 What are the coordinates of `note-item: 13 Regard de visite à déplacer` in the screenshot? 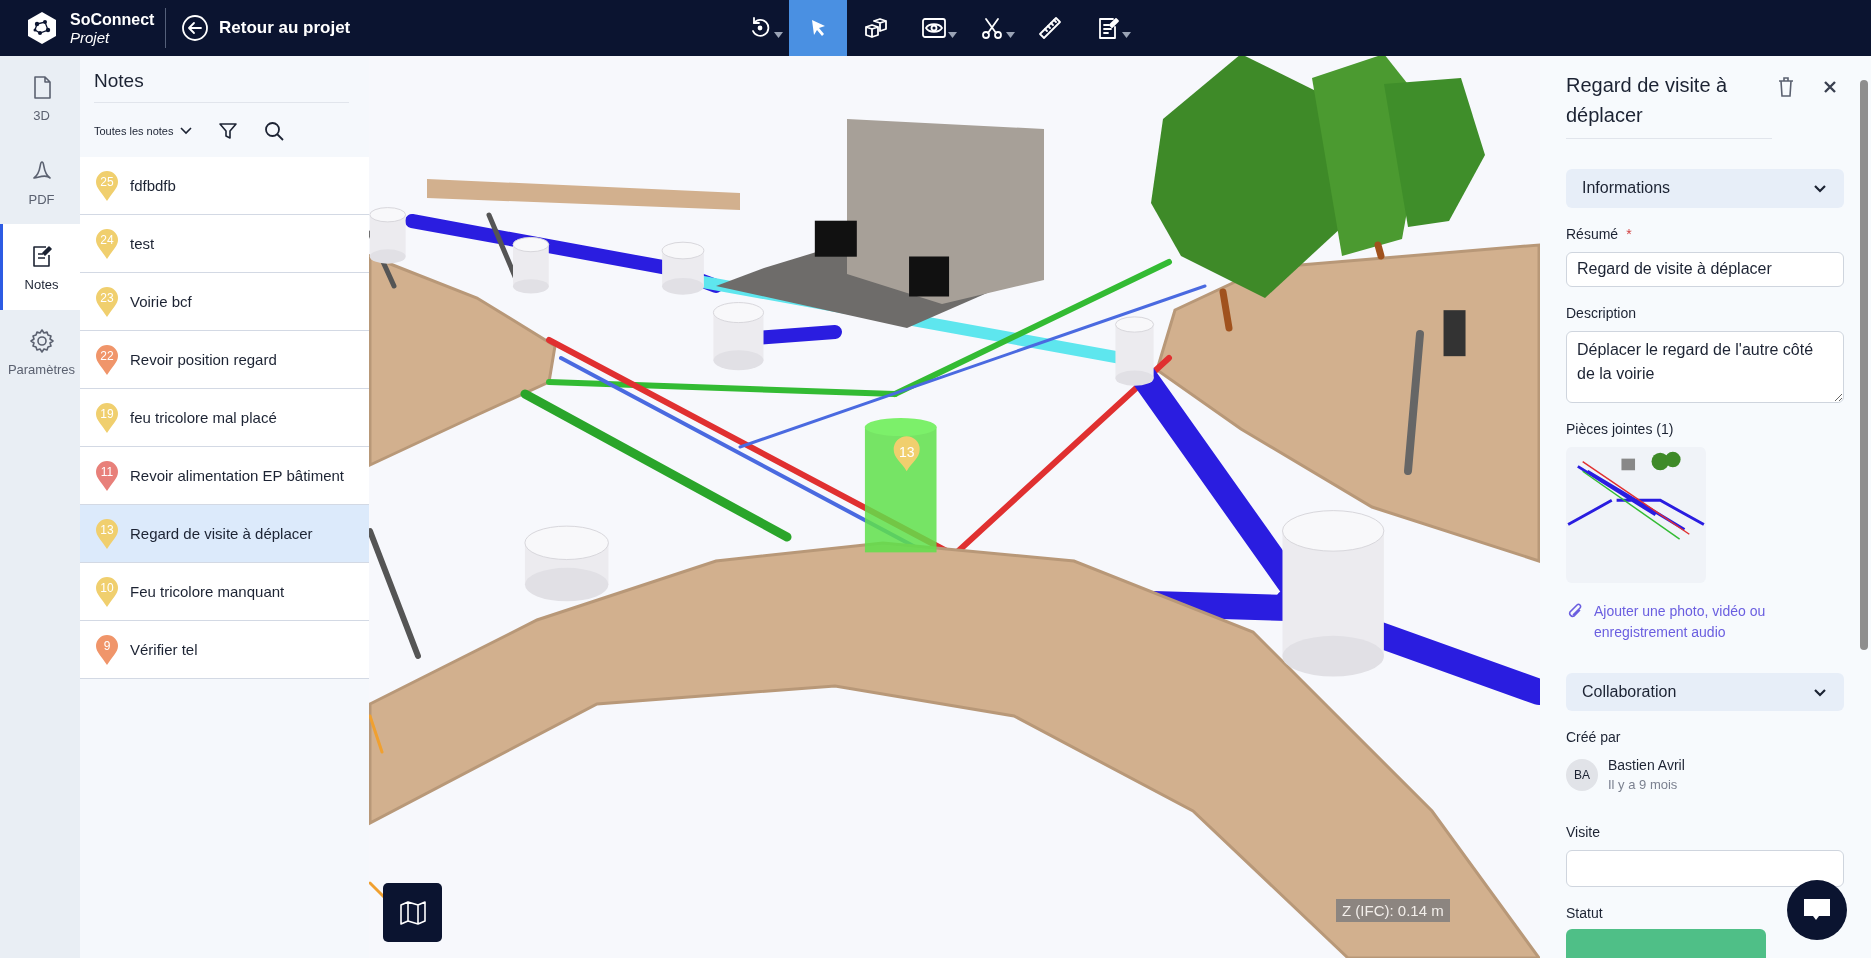 It's located at (224, 534).